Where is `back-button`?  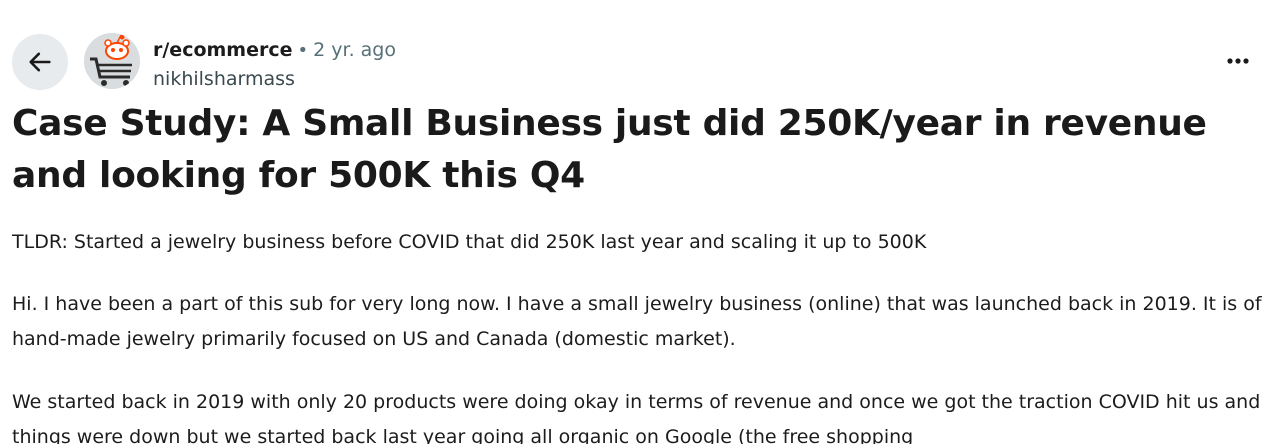
back-button is located at coordinates (40, 62).